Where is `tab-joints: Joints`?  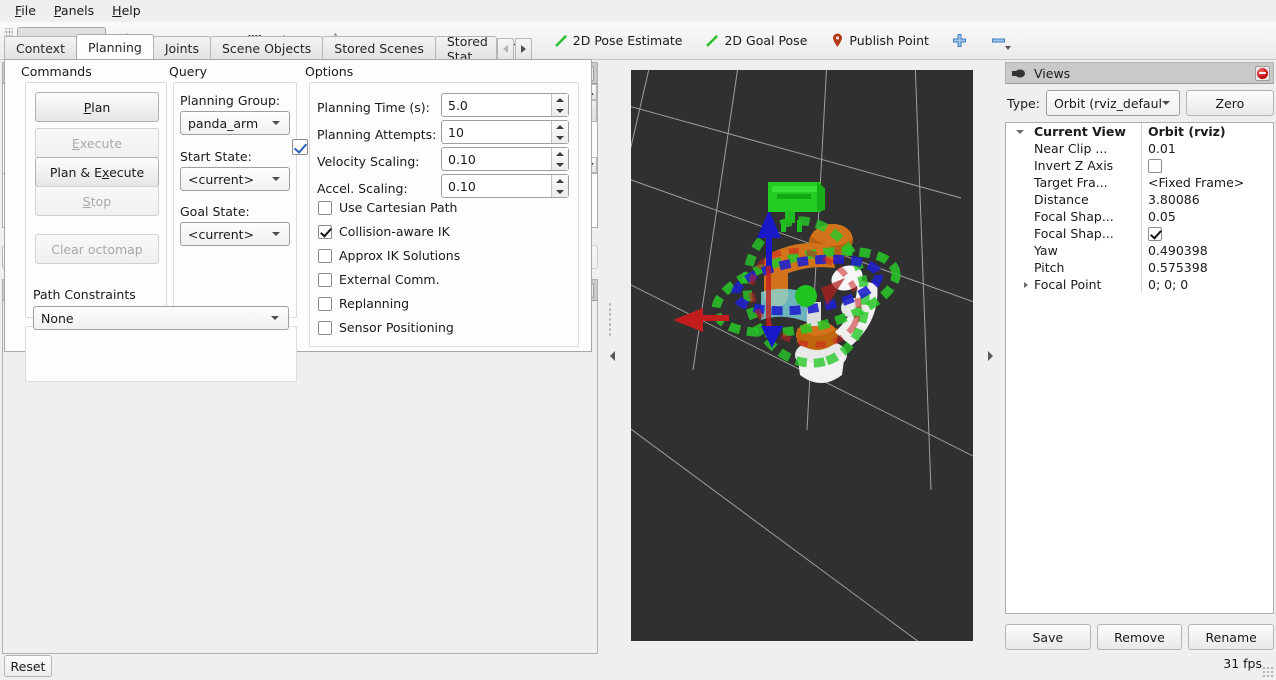 tab-joints: Joints is located at coordinates (181, 48).